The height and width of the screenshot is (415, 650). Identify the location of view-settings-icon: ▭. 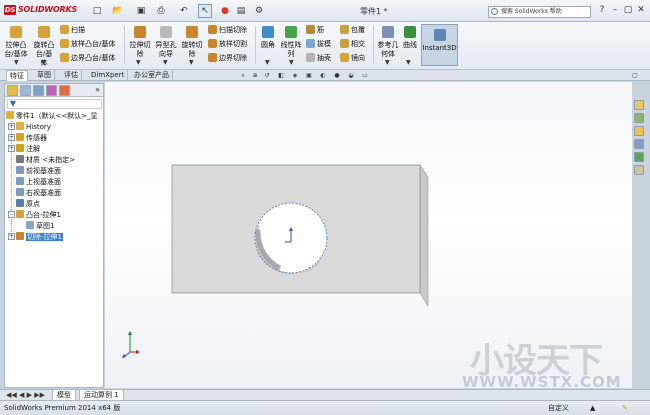
(365, 76).